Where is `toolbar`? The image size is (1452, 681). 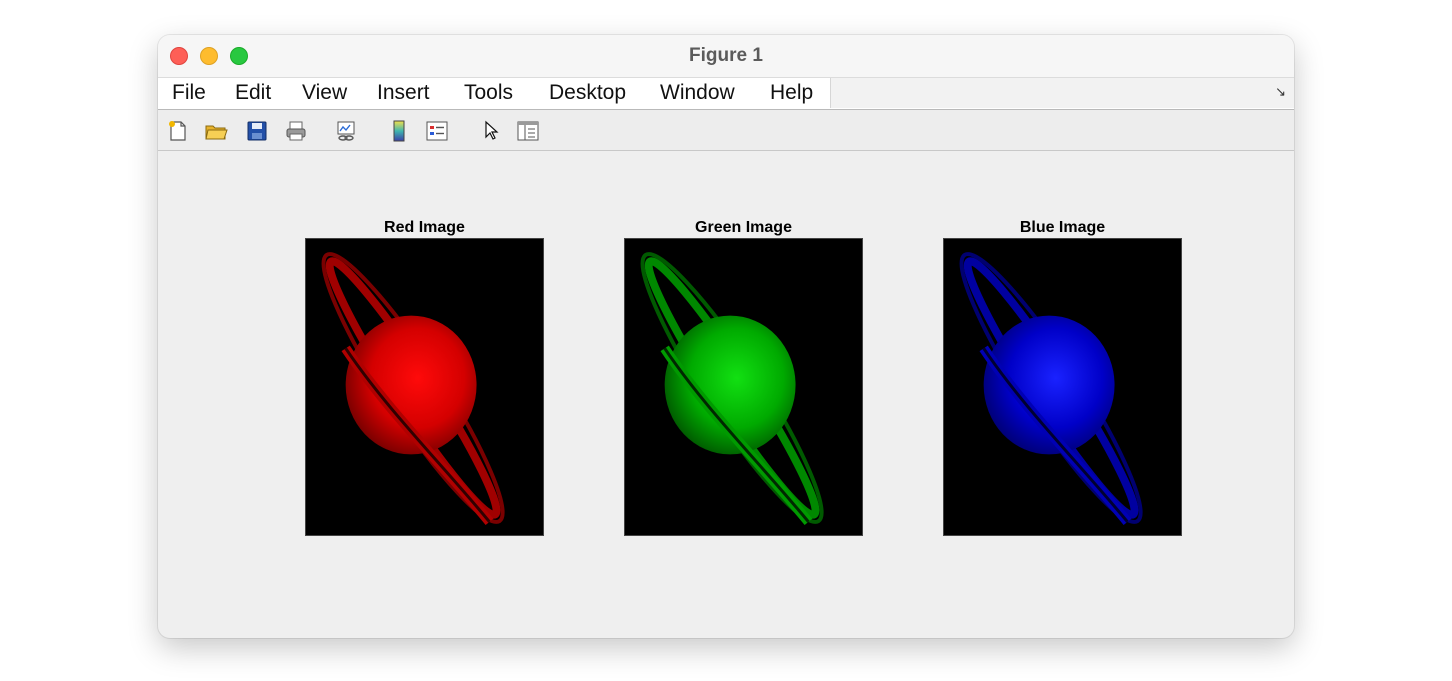
toolbar is located at coordinates (726, 130).